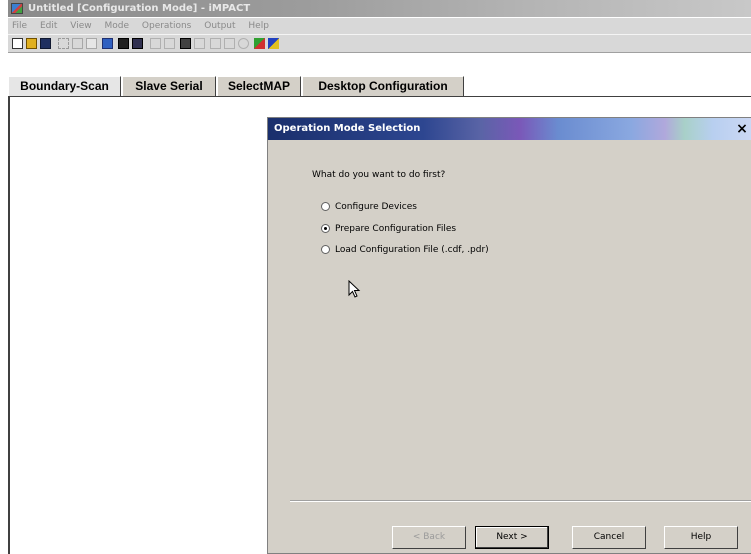 This screenshot has height=554, width=751. Describe the element at coordinates (509, 129) in the screenshot. I see `dialog-title-bar: Operation Mode Selection ×` at that location.